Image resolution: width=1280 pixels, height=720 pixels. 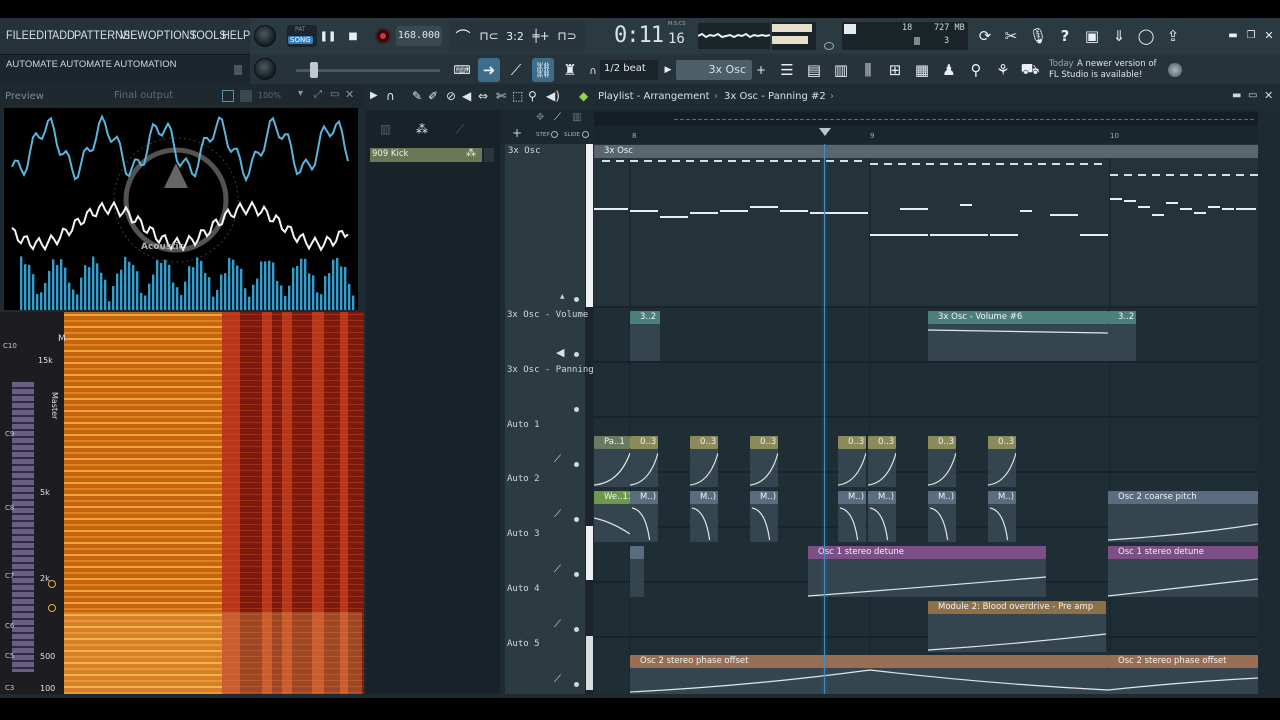 I want to click on project-icon: ▦, so click(x=922, y=70).